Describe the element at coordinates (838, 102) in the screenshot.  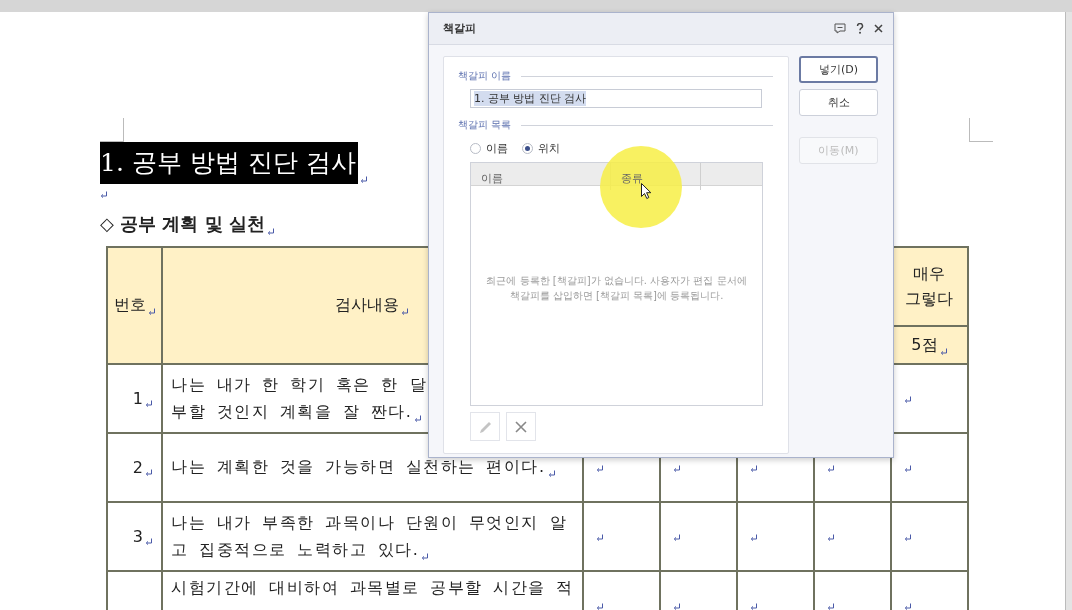
I see `dialog-button: 취소` at that location.